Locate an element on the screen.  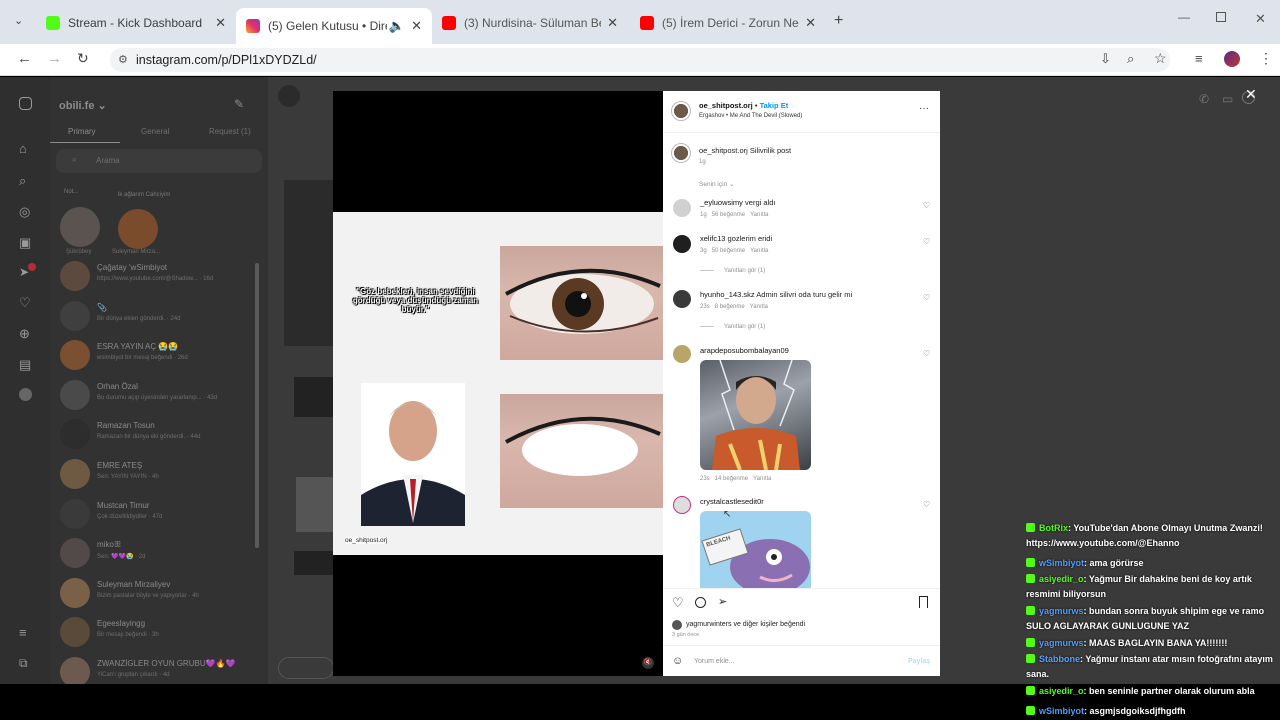
conversation-item: mikoꕥ Sen: 💜💜😭 · 2d is located at coordinates (160, 554).